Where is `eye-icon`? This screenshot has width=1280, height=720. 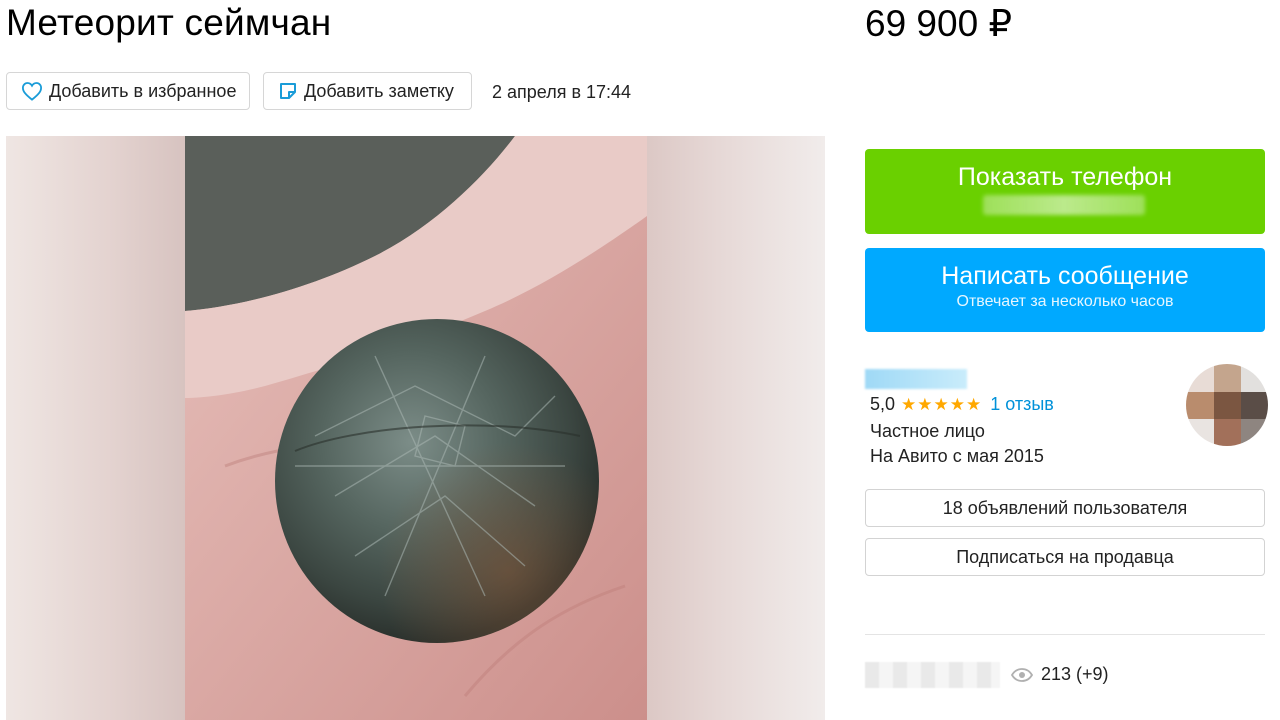
eye-icon is located at coordinates (1022, 674).